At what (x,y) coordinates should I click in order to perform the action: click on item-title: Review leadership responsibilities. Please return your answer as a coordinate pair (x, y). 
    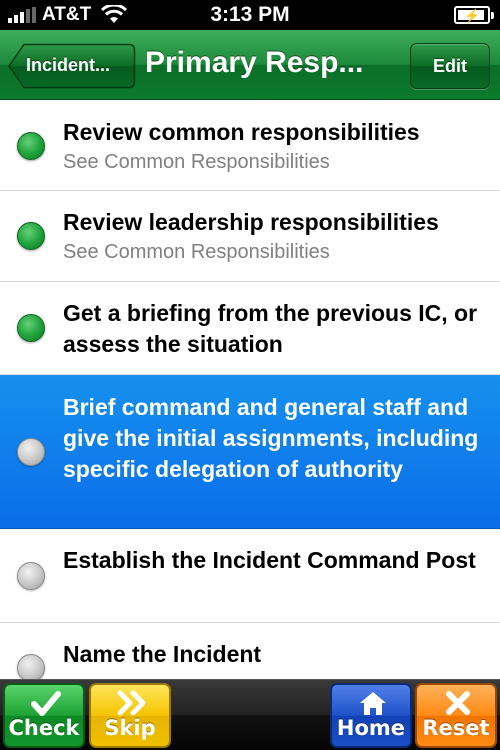
    Looking at the image, I should click on (251, 222).